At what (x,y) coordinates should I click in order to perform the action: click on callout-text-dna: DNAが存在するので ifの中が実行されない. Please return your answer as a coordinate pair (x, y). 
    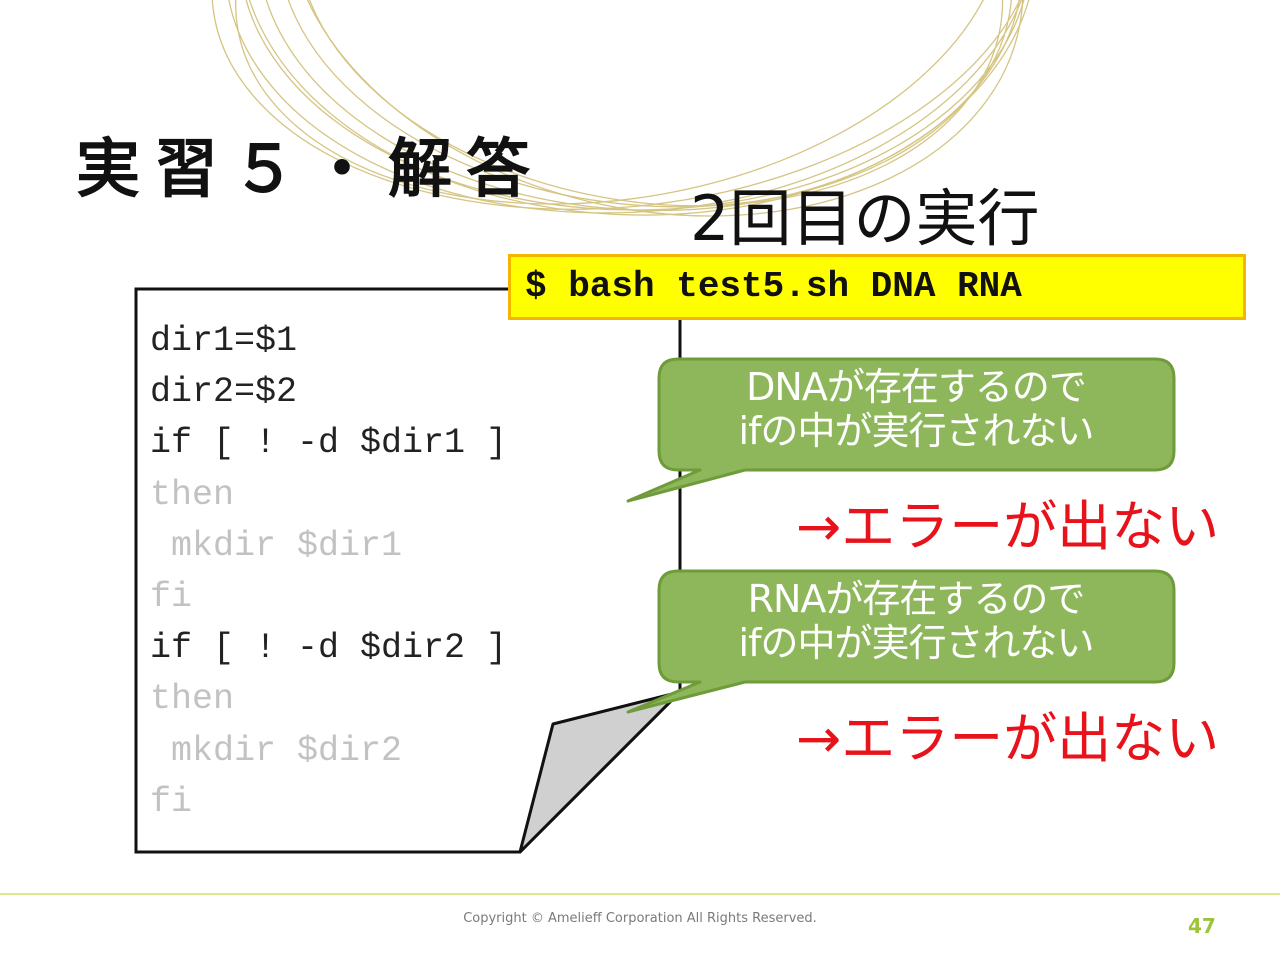
    Looking at the image, I should click on (916, 409).